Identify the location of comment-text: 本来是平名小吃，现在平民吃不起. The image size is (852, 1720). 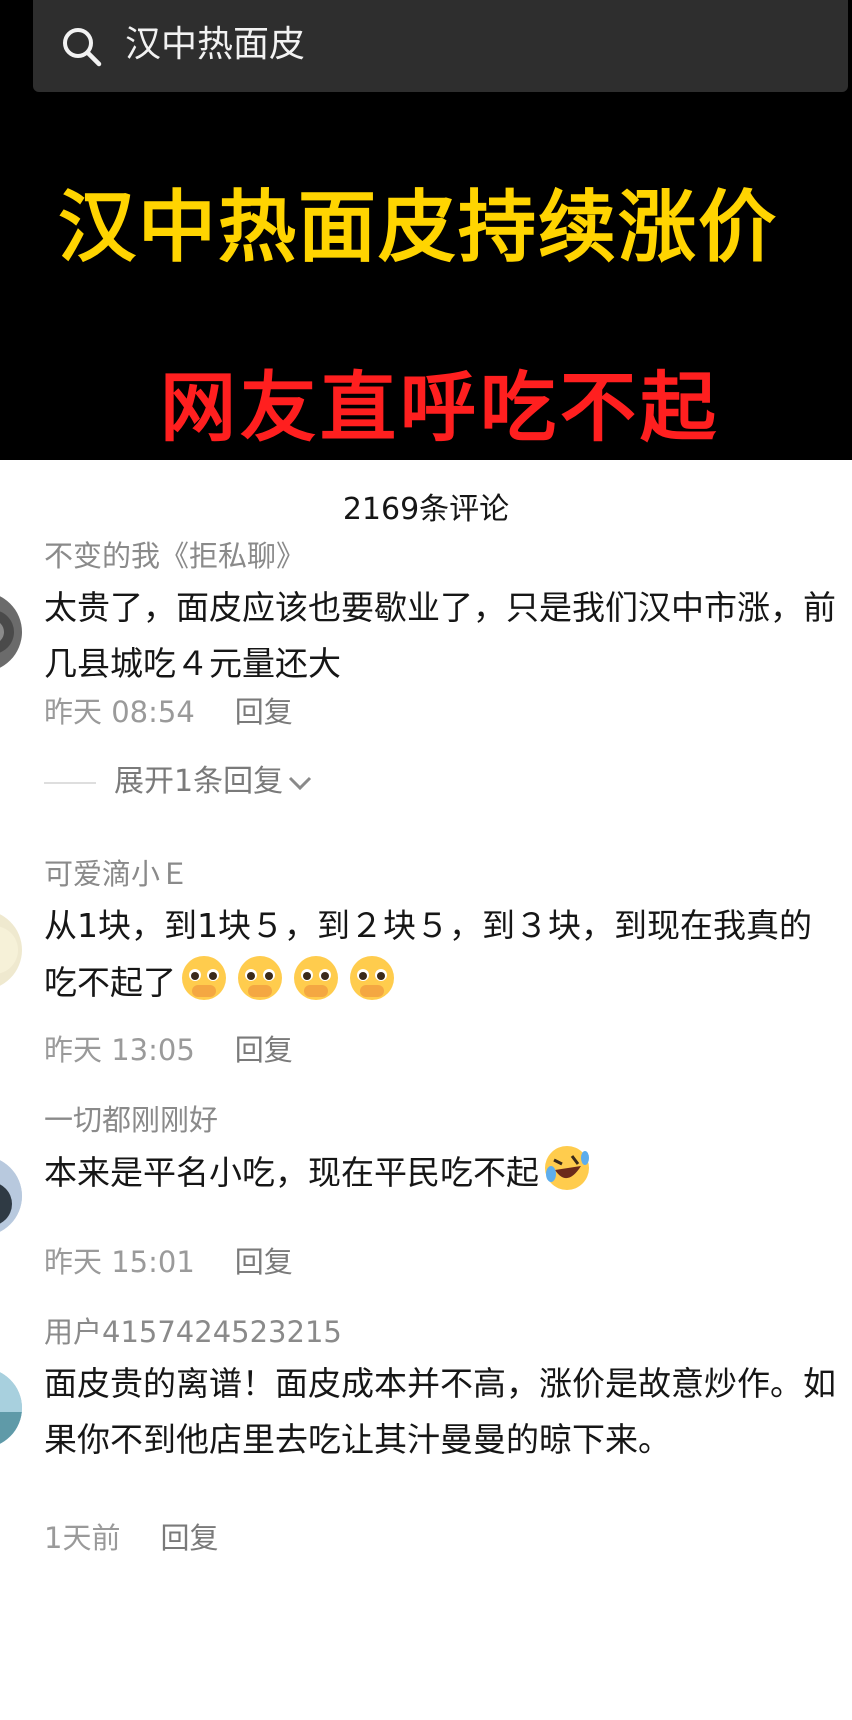
(444, 1172).